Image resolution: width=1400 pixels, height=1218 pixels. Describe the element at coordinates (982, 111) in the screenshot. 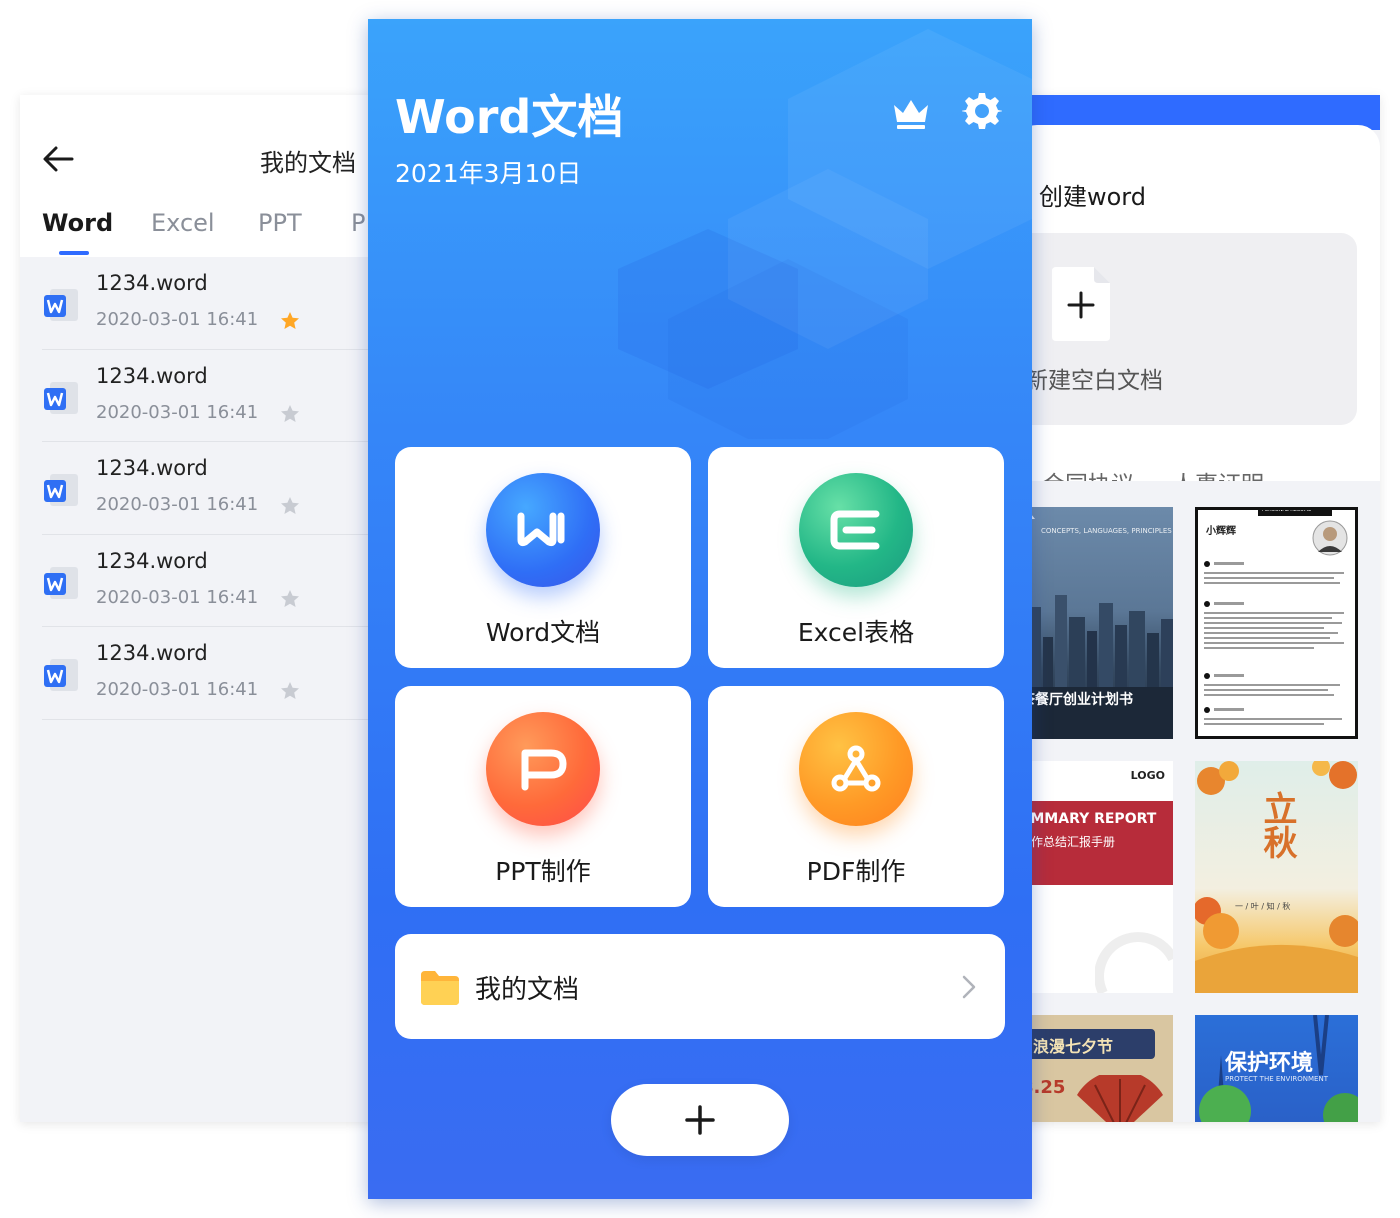

I see `gear-icon` at that location.